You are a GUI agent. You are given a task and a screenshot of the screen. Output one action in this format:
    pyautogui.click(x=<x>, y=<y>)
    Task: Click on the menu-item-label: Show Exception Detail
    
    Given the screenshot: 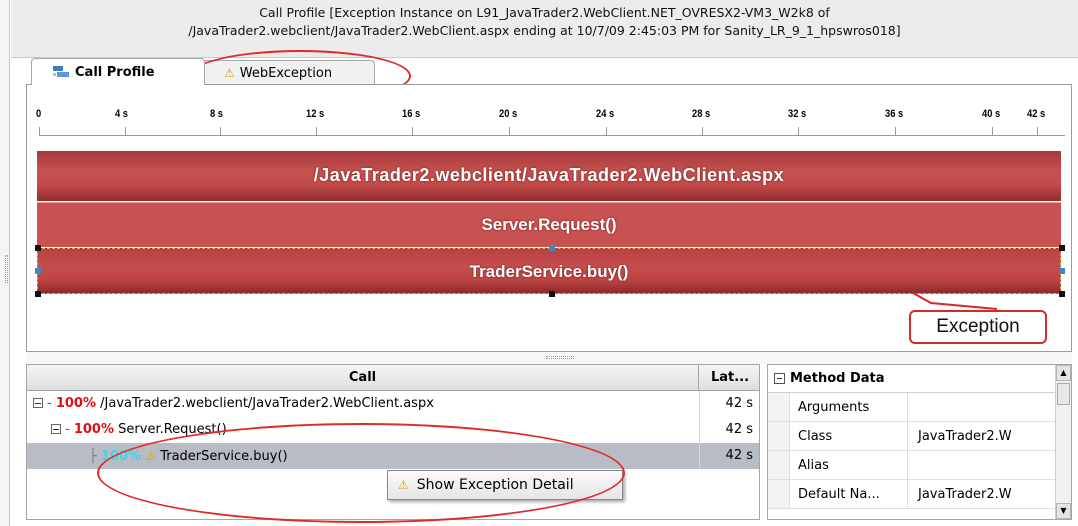 What is the action you would take?
    pyautogui.click(x=495, y=485)
    